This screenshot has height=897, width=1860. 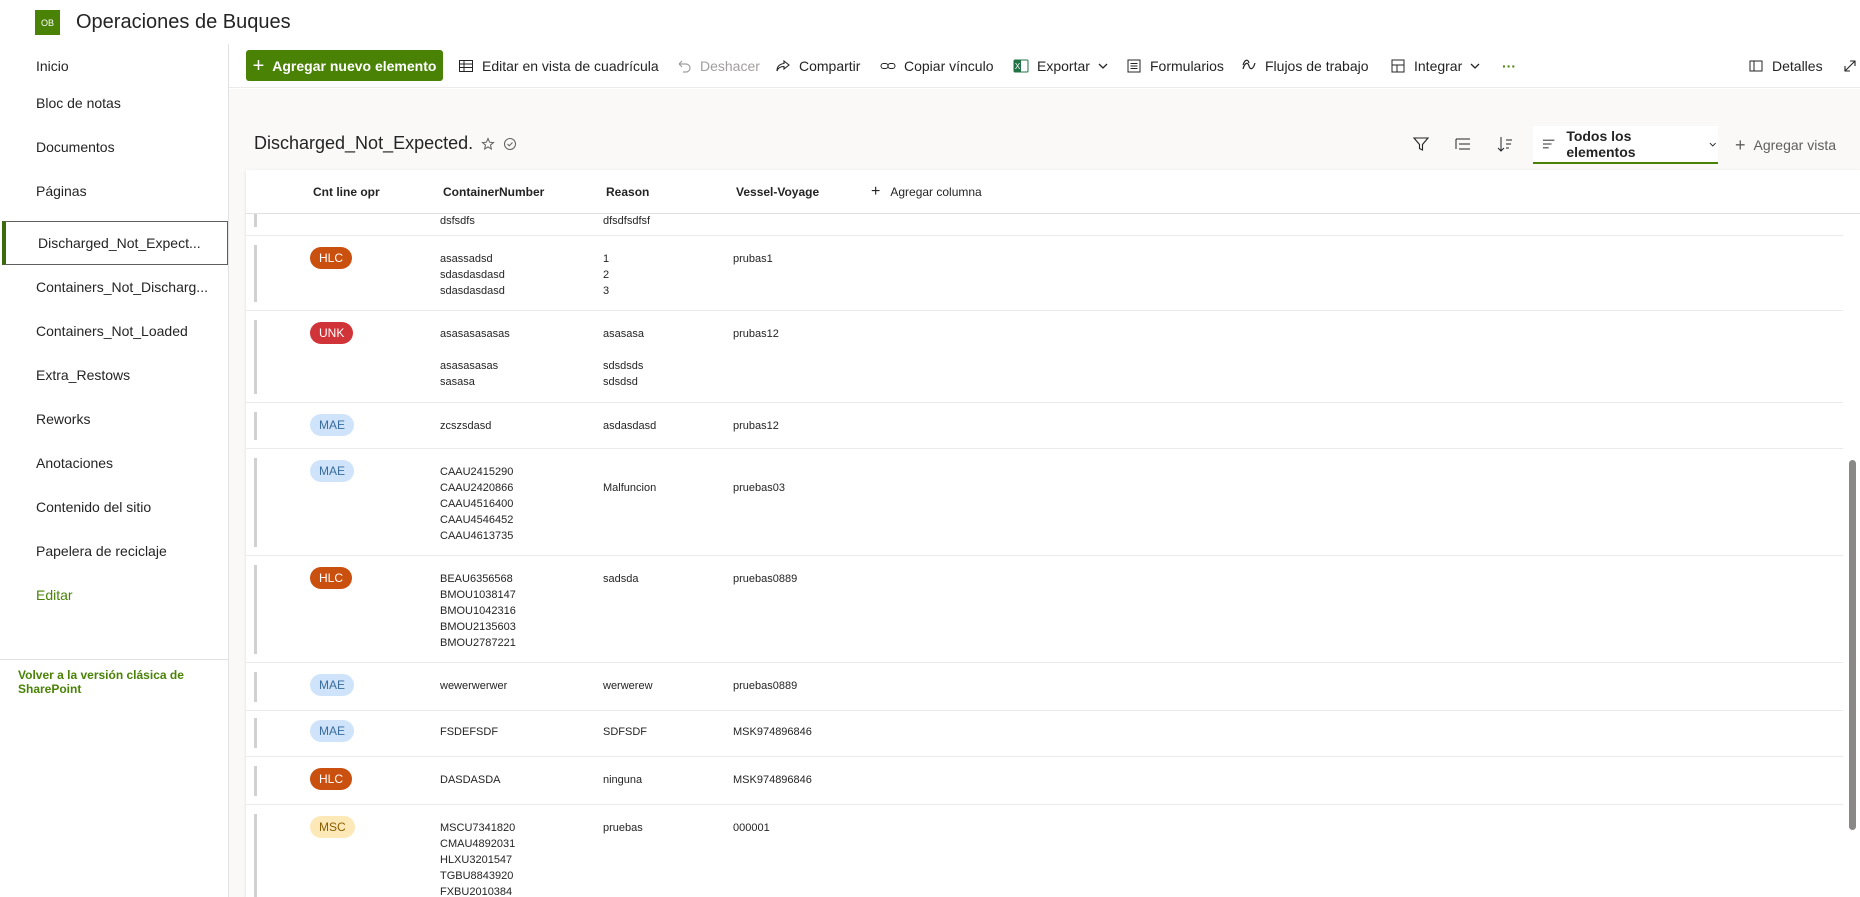 What do you see at coordinates (627, 192) in the screenshot?
I see `column-header-reason: Reason` at bounding box center [627, 192].